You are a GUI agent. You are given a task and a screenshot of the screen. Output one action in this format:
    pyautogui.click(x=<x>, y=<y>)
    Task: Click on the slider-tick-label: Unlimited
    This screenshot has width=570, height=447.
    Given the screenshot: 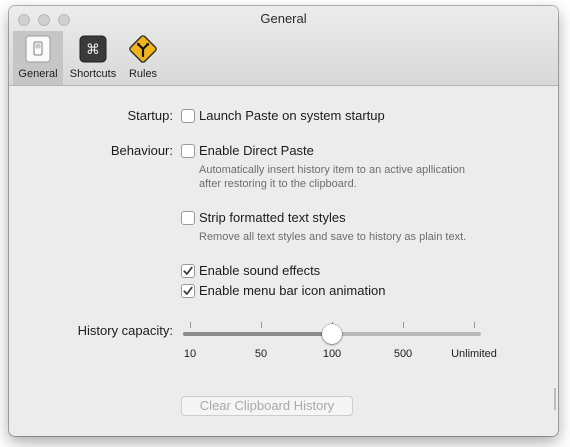 What is the action you would take?
    pyautogui.click(x=474, y=354)
    